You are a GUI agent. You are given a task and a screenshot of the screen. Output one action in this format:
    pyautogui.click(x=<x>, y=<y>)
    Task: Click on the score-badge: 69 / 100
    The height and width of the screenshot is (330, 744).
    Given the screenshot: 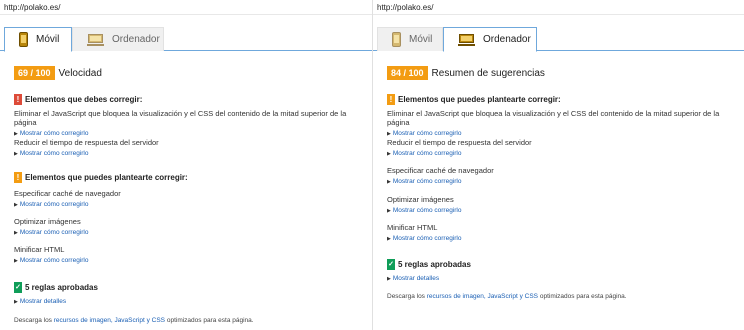 What is the action you would take?
    pyautogui.click(x=34, y=73)
    